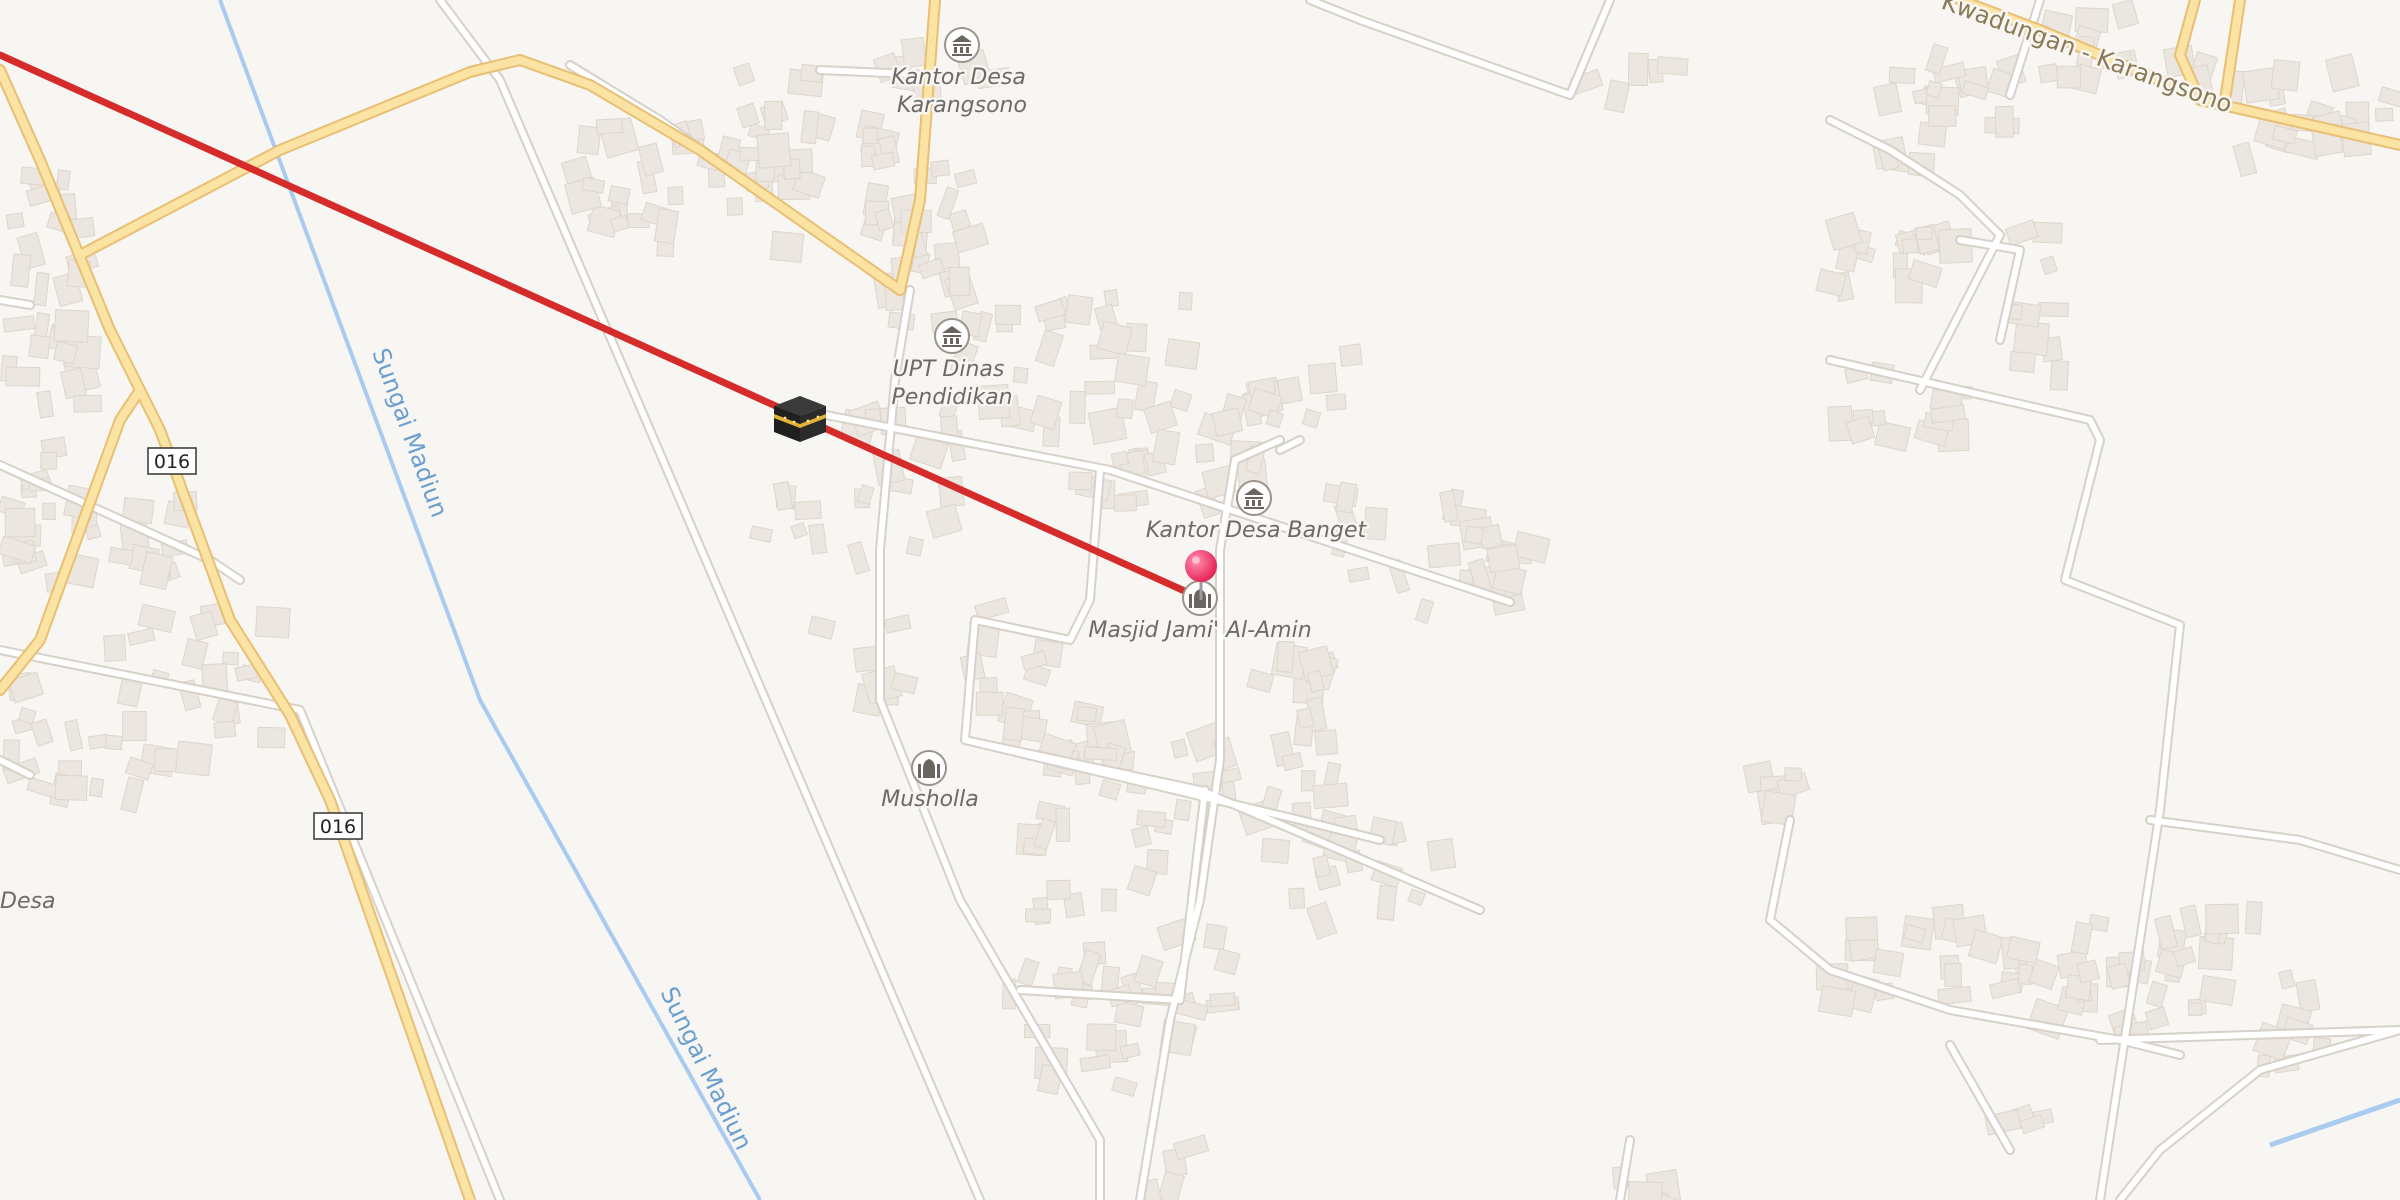 The width and height of the screenshot is (2400, 1200). I want to click on mosque-icon, so click(929, 768).